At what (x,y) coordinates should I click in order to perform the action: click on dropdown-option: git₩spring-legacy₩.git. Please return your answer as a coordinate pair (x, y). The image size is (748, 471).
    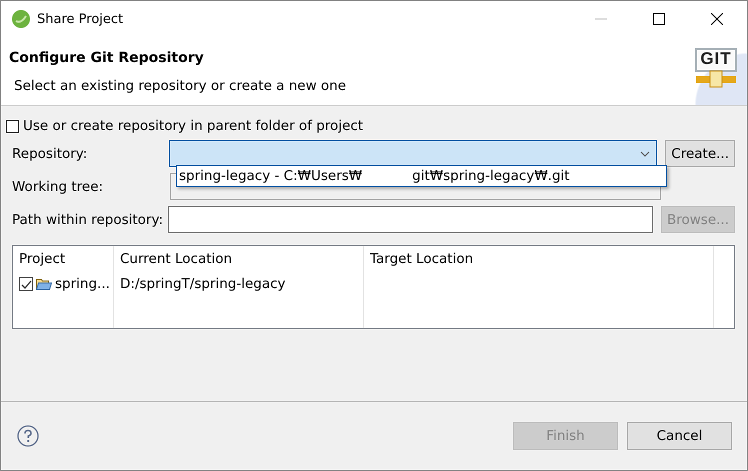
    Looking at the image, I should click on (491, 176).